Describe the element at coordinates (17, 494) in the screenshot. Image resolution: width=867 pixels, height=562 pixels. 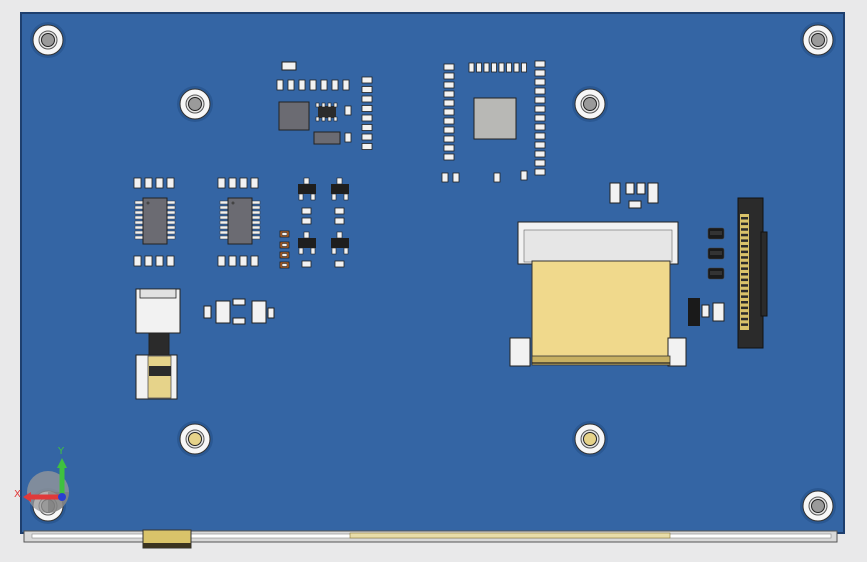
I see `axis-x-label: X` at that location.